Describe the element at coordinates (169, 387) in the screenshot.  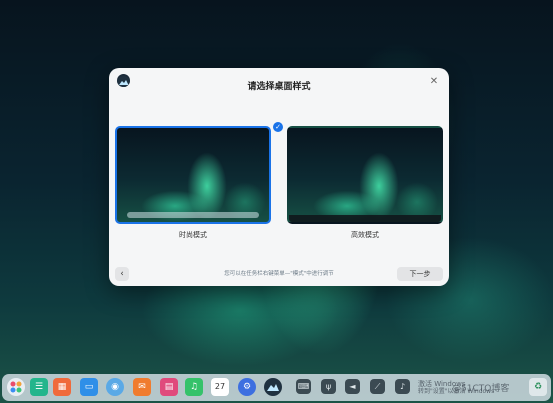
I see `photos-icon: ▤` at that location.